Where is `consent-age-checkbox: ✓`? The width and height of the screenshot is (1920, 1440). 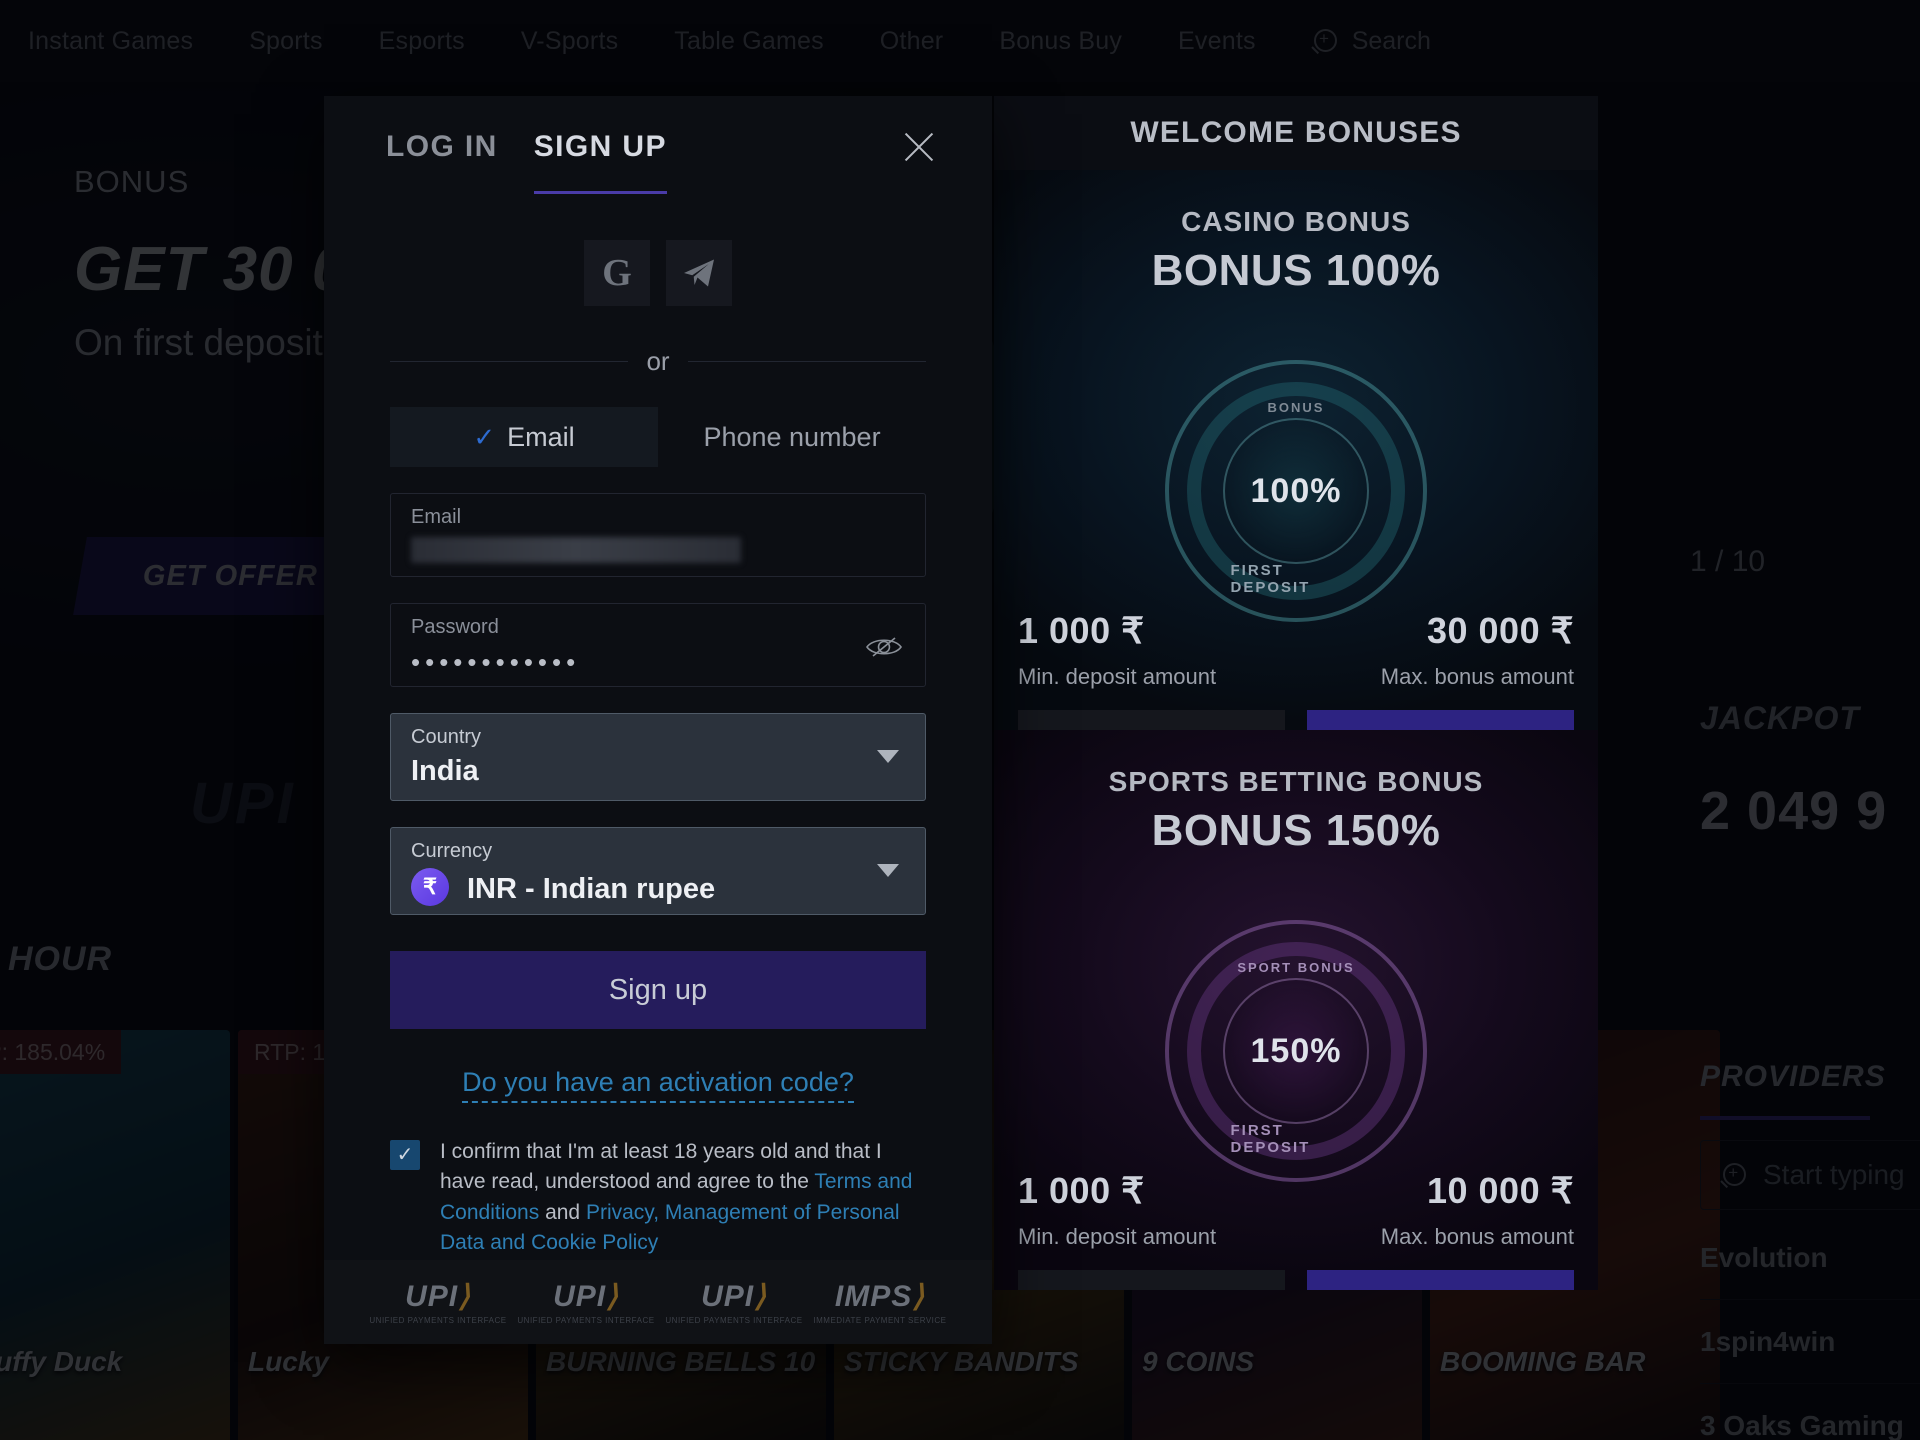
consent-age-checkbox: ✓ is located at coordinates (405, 1155).